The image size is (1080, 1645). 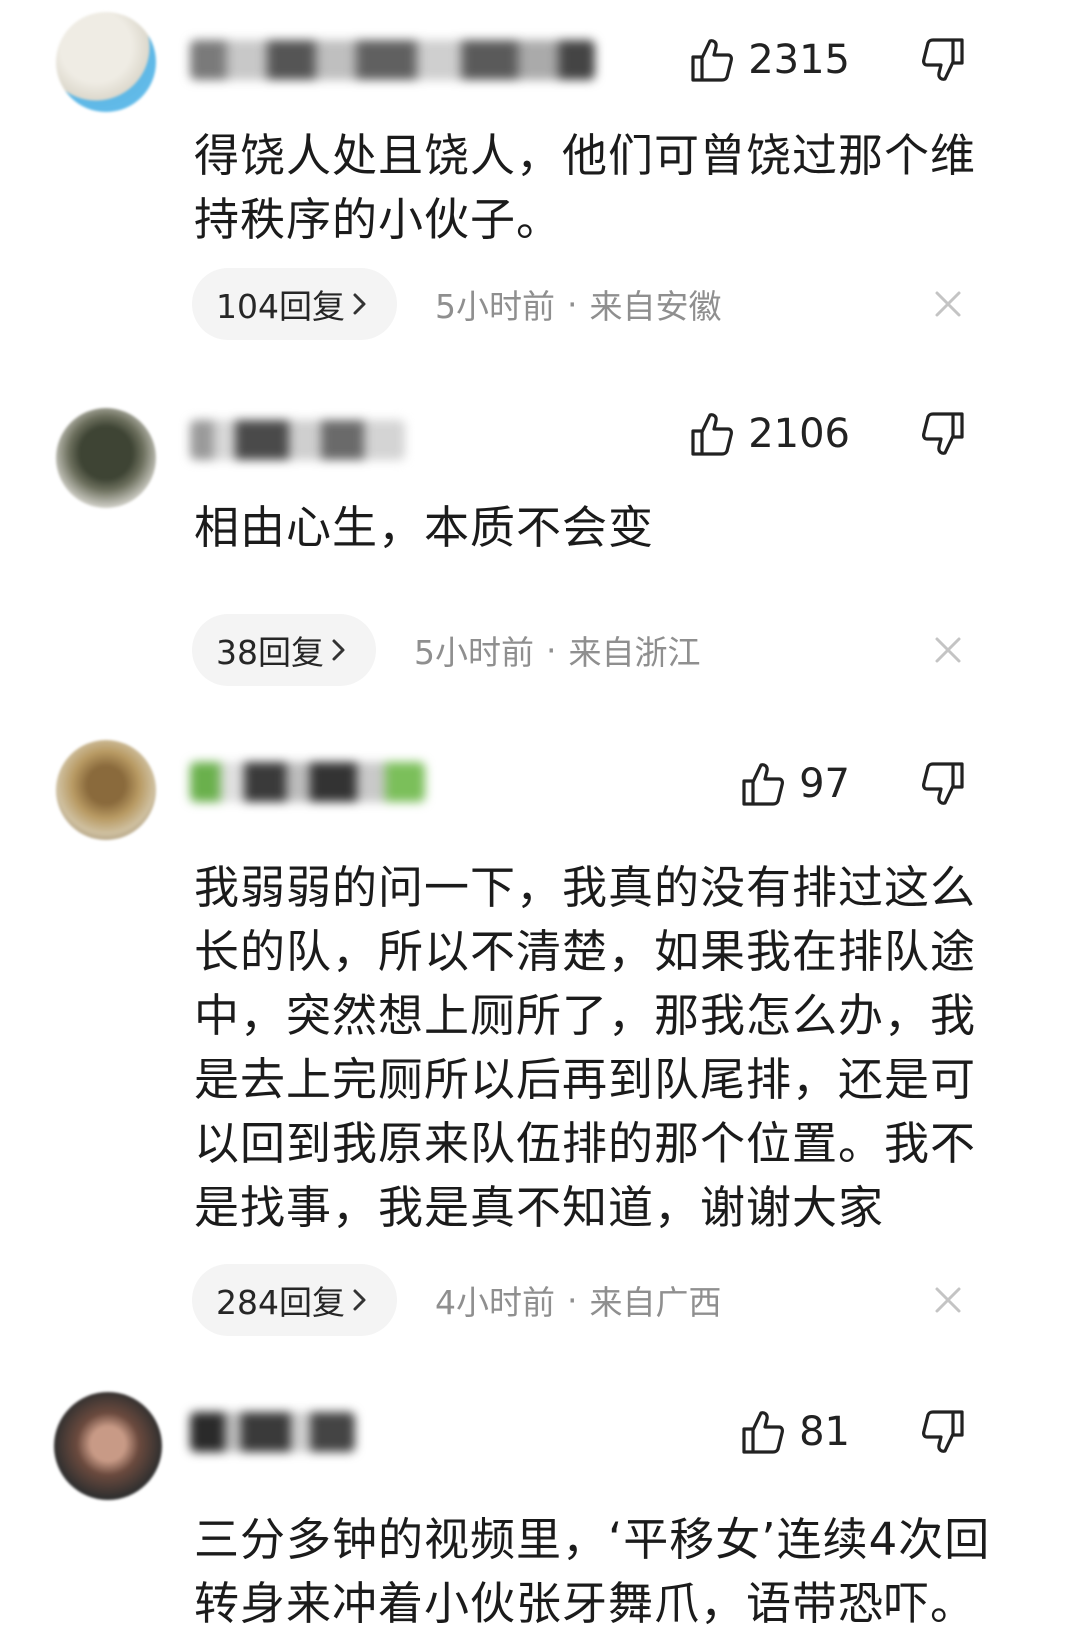 What do you see at coordinates (655, 1302) in the screenshot?
I see `comment-location: 来自广西` at bounding box center [655, 1302].